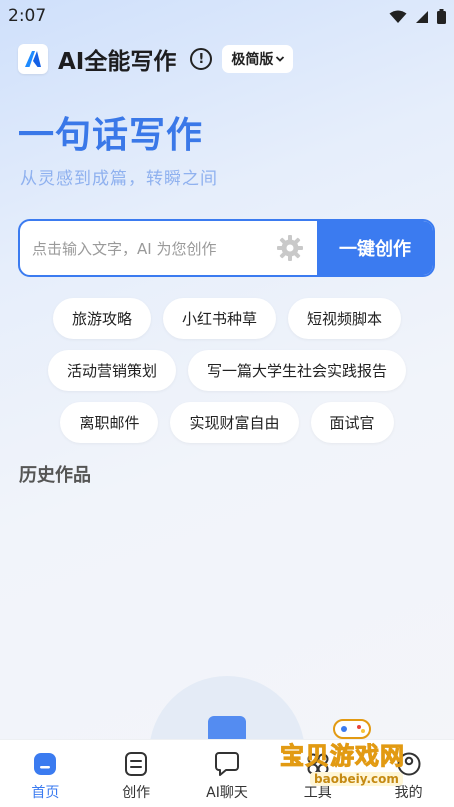 The width and height of the screenshot is (454, 807). I want to click on version-label: 极简版, so click(252, 60).